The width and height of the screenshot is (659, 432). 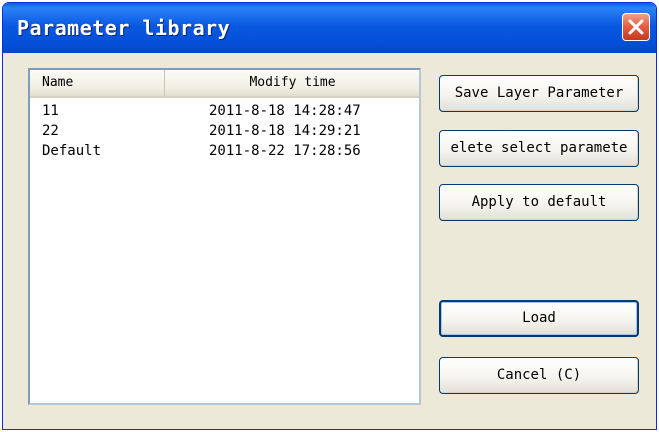 I want to click on list-item: 22 2011-8-18 14:29:21, so click(x=224, y=131).